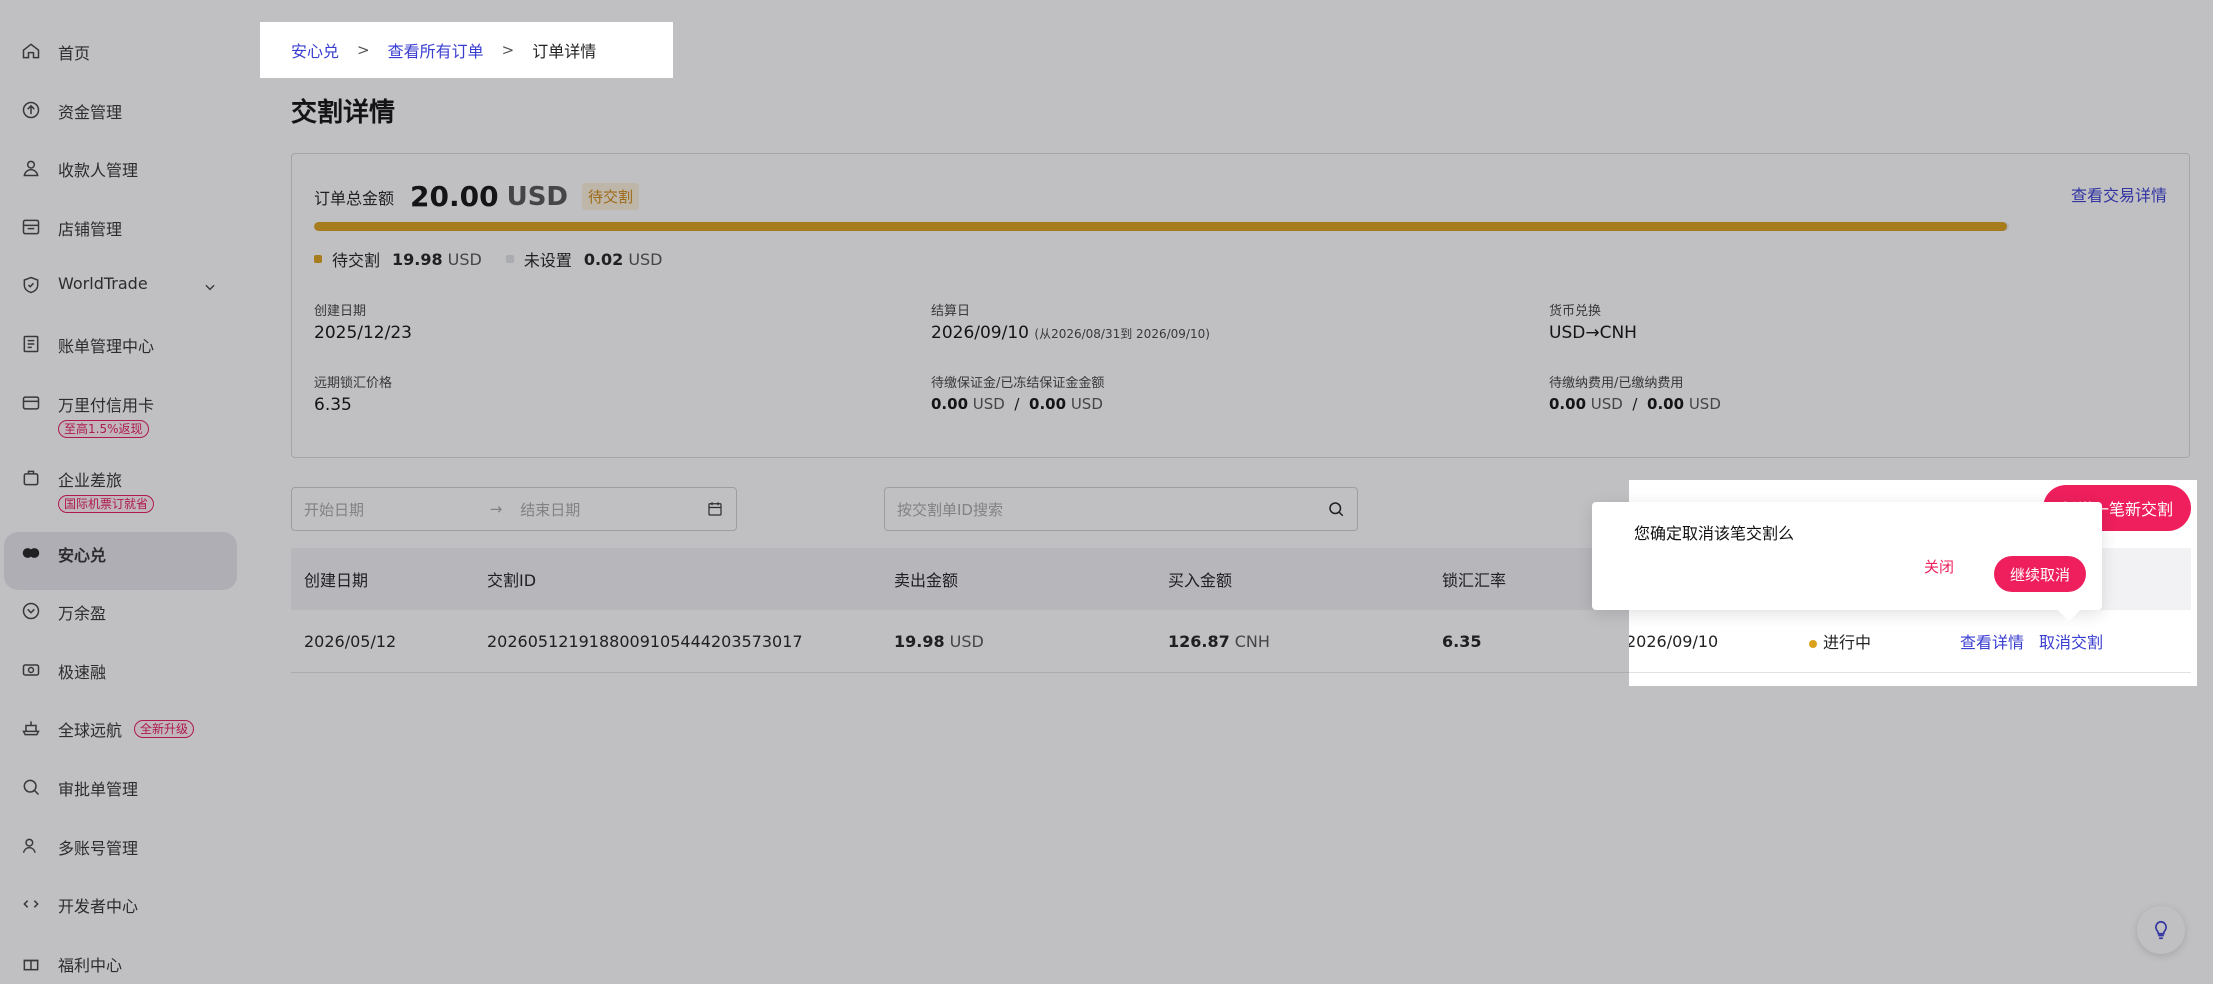  Describe the element at coordinates (500, 259) in the screenshot. I see `progress-legend: 待交割 19.98 USD 未设置 0.02 USD` at that location.